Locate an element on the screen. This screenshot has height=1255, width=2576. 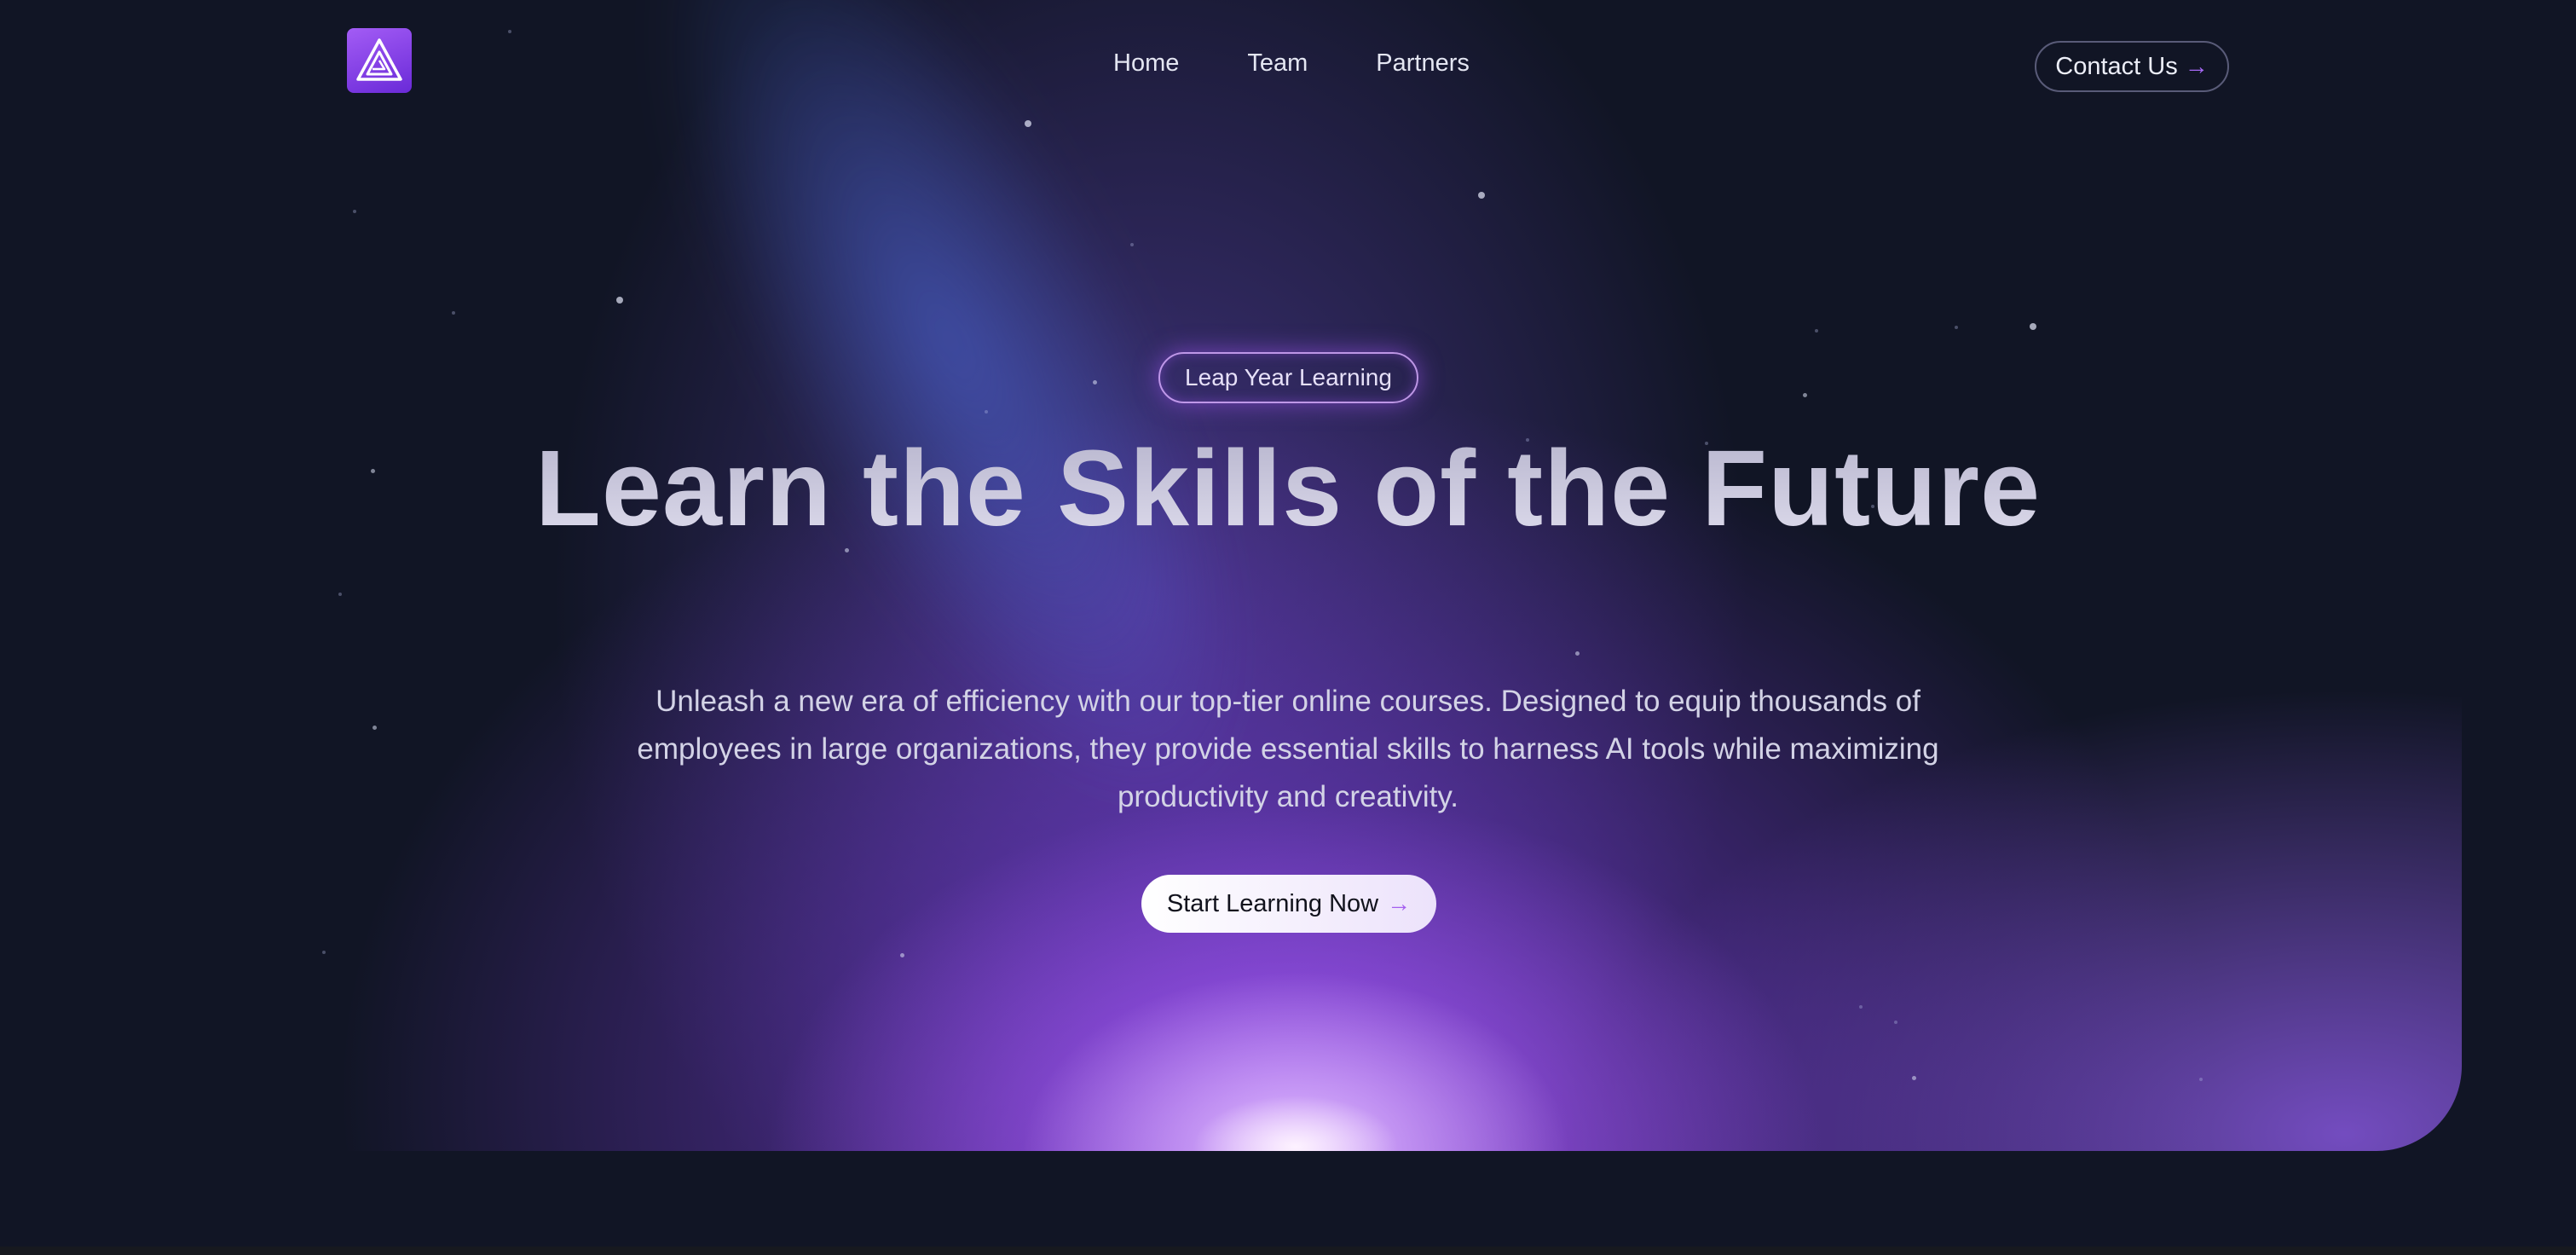
nav-partners-link: Partners is located at coordinates (1423, 63).